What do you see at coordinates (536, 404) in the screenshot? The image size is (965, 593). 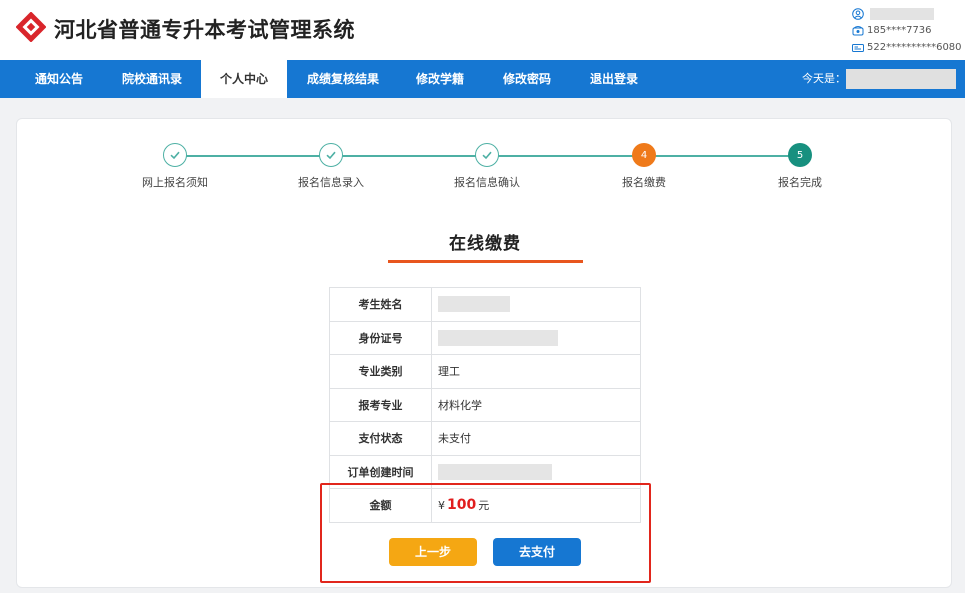 I see `row-value: 材料化学` at bounding box center [536, 404].